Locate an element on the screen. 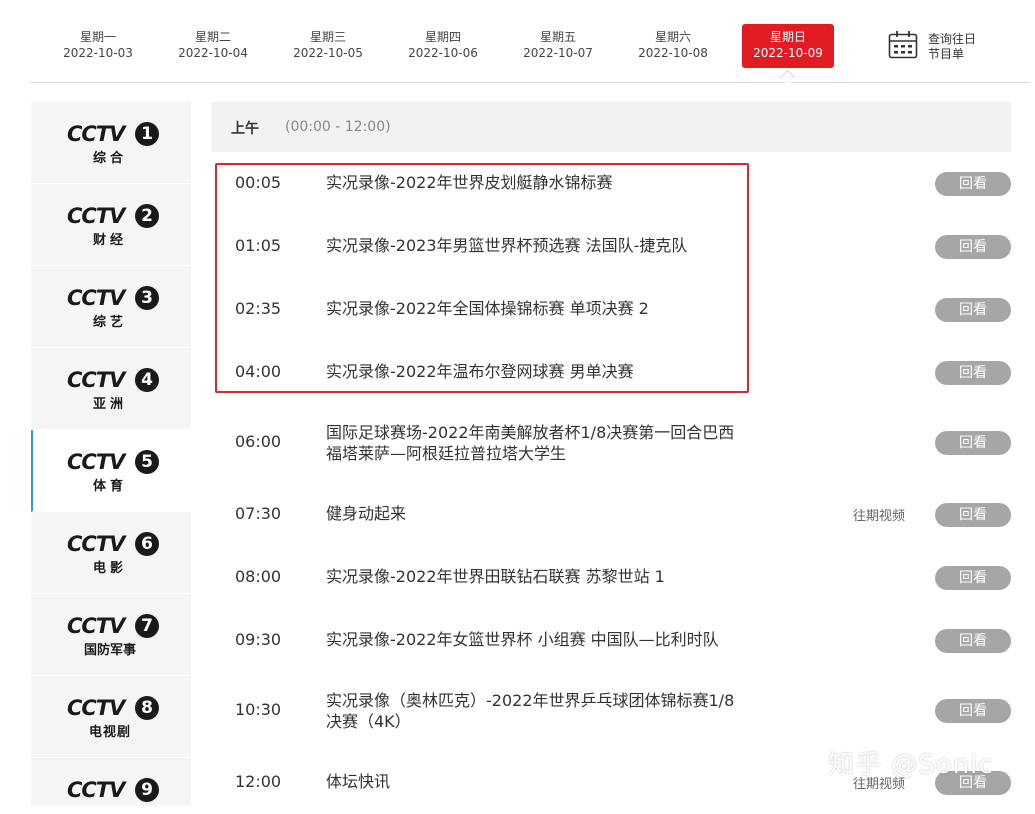  day-date: 2022-10-04 is located at coordinates (213, 53).